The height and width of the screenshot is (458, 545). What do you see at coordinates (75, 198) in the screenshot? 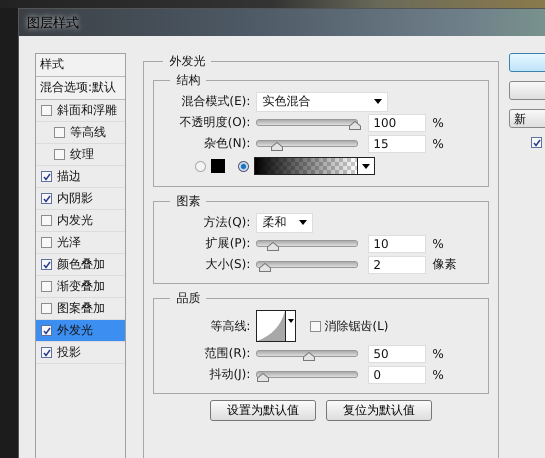
I see `style-label: 内阴影` at bounding box center [75, 198].